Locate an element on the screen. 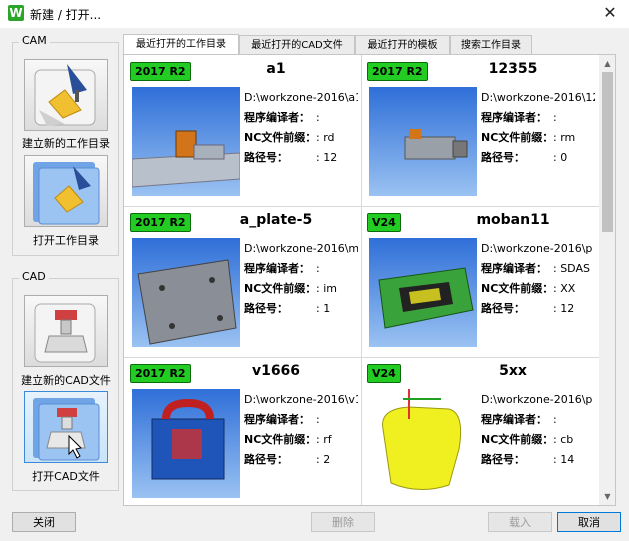 Image resolution: width=629 pixels, height=541 pixels. workdir-path: D:\workzone-2016\a1 is located at coordinates (301, 97).